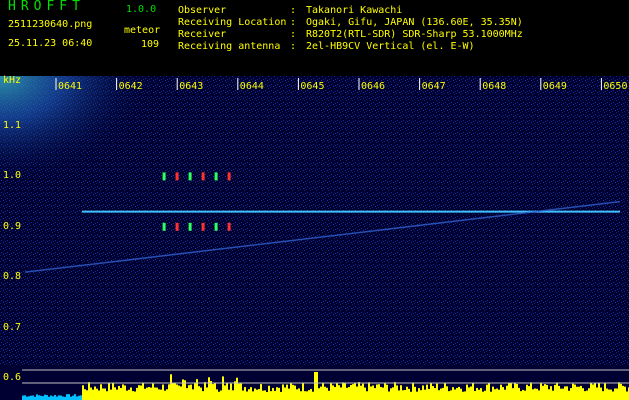  Describe the element at coordinates (50, 24) in the screenshot. I see `file-name: 2511230640.png` at that location.